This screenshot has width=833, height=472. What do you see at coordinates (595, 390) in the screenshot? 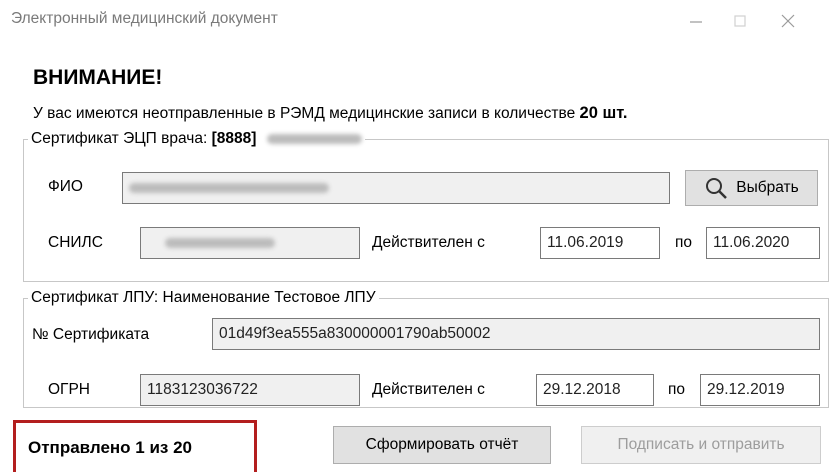
I see `lpu-valid-from-field: 29.12.2018` at bounding box center [595, 390].